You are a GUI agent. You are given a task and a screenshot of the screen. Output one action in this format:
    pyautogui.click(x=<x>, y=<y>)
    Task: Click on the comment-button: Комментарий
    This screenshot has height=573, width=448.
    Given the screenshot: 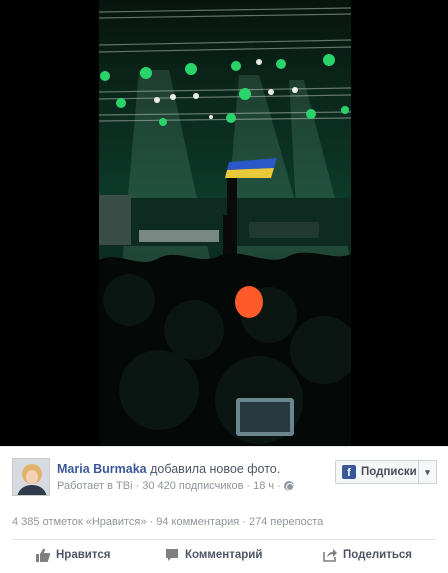 What is the action you would take?
    pyautogui.click(x=213, y=555)
    